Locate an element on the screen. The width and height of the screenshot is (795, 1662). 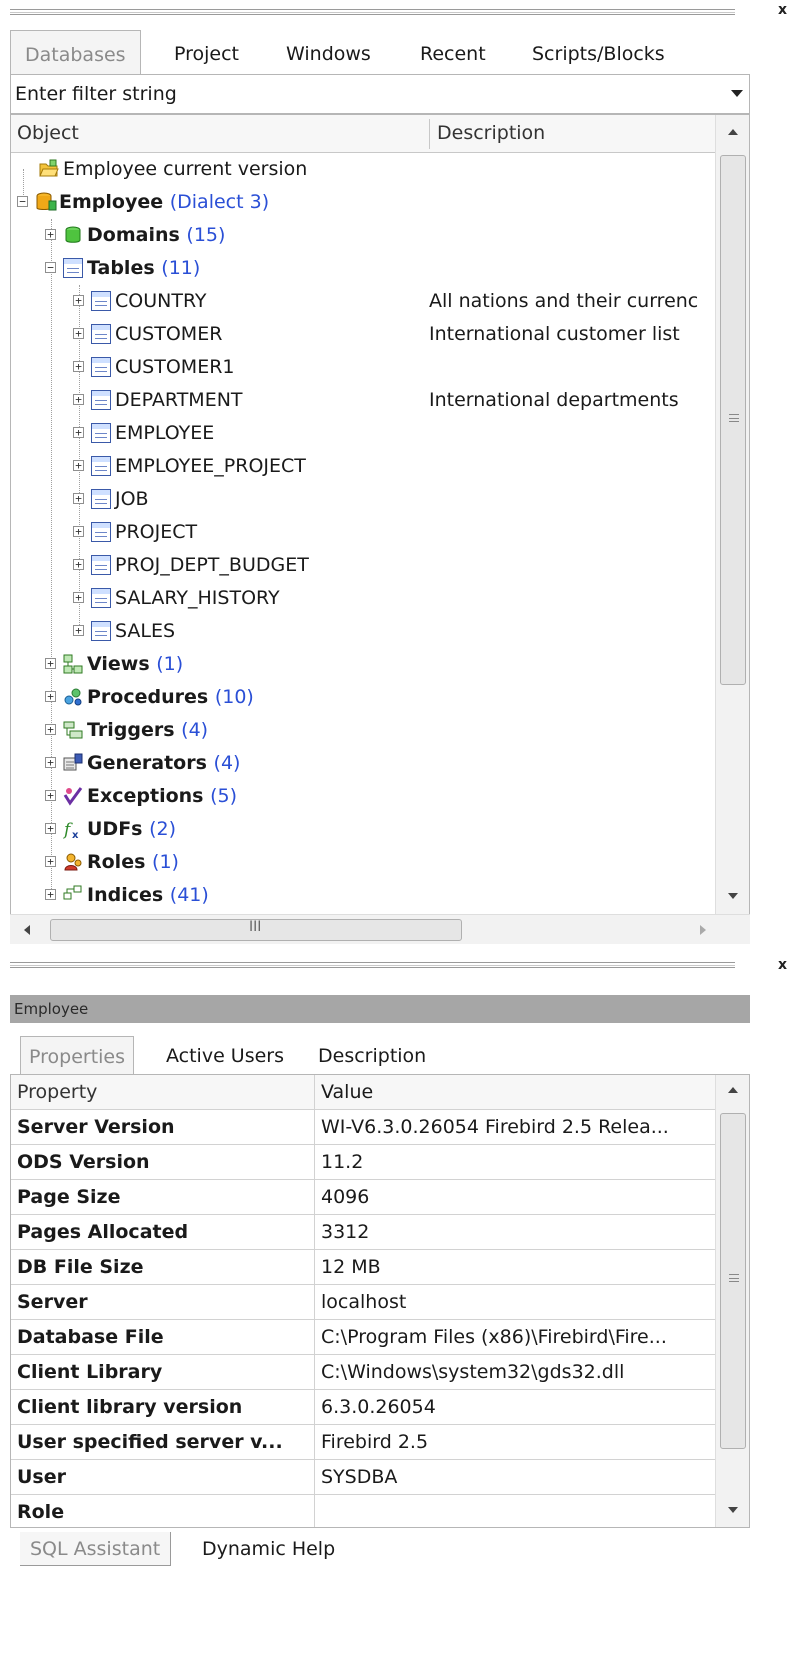
tab-sql-assistant: SQL Assistant is located at coordinates (96, 1549).